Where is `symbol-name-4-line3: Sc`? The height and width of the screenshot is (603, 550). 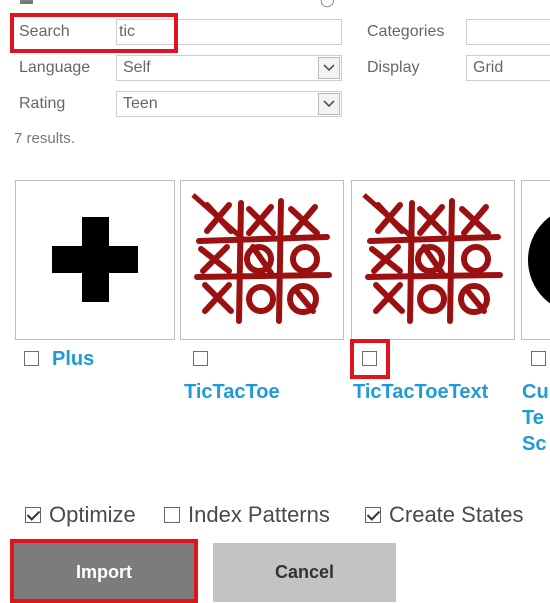 symbol-name-4-line3: Sc is located at coordinates (534, 444).